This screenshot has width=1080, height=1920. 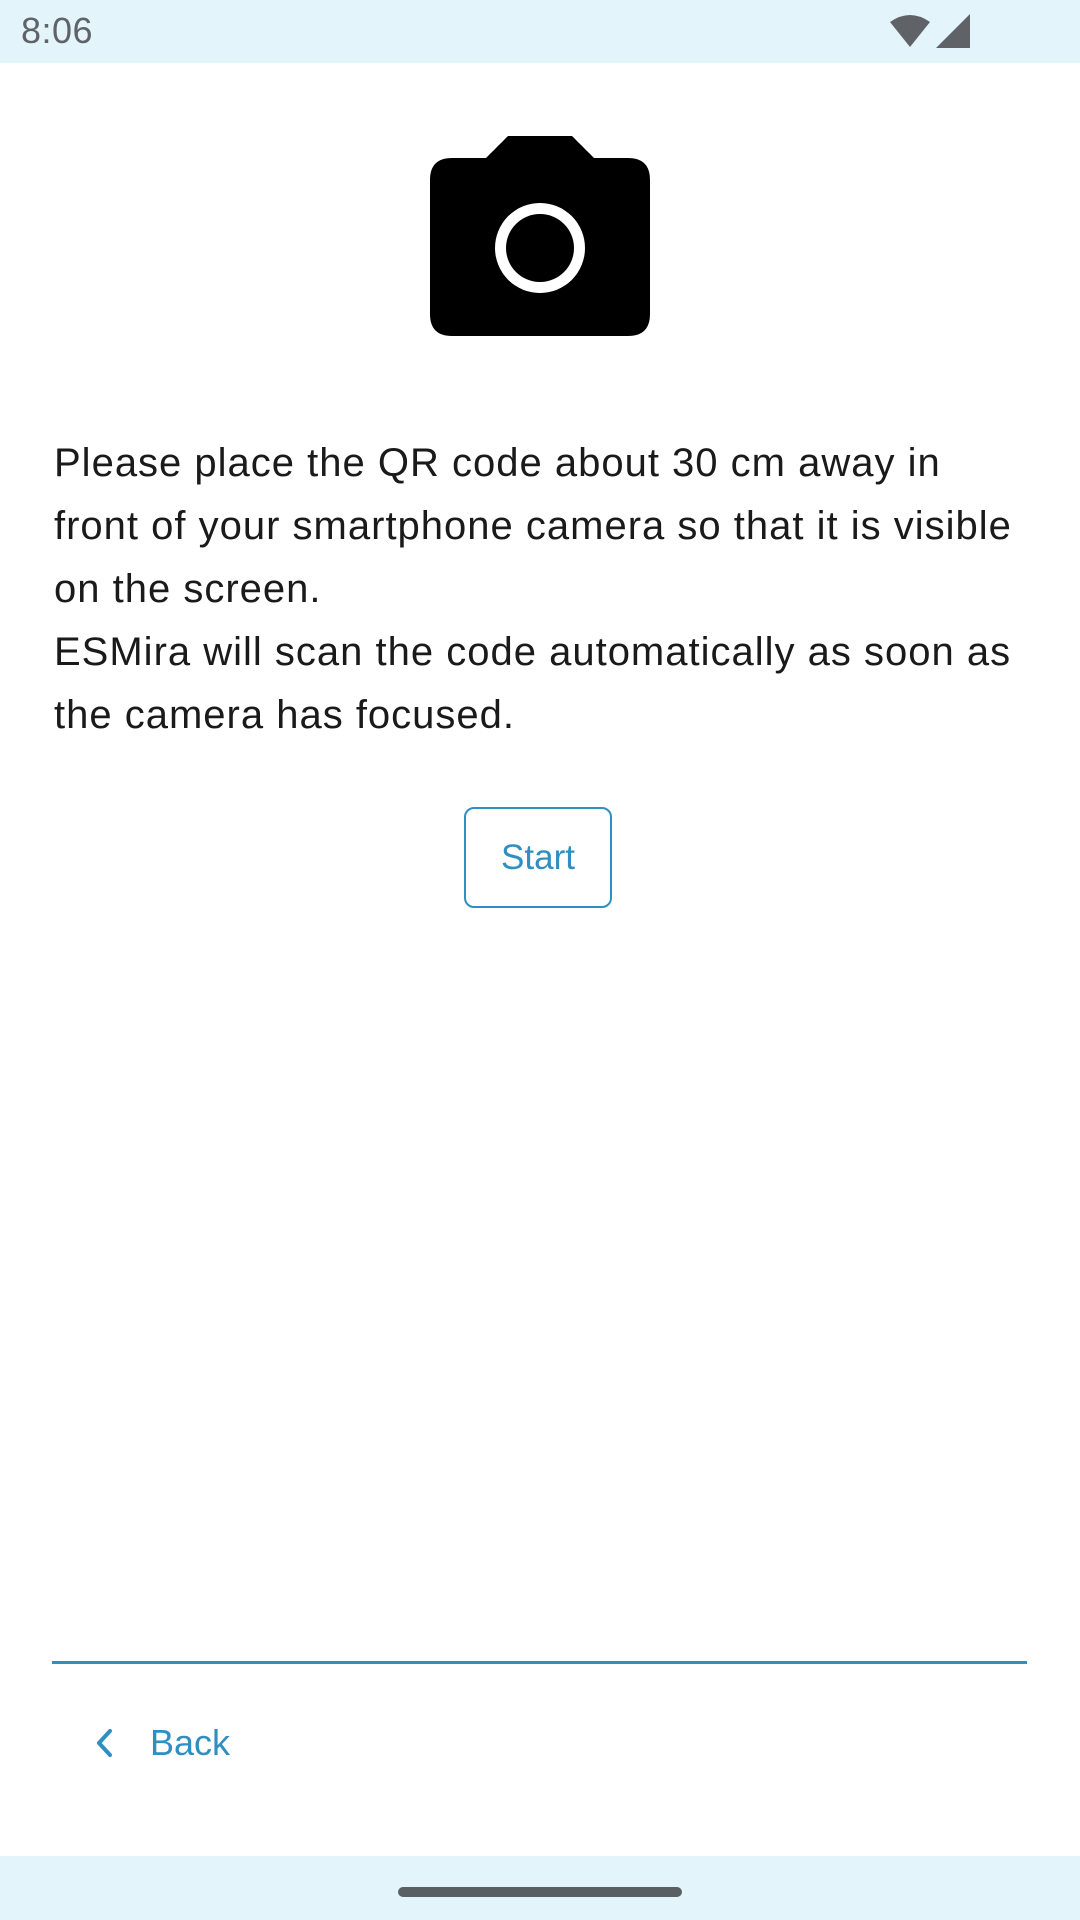 I want to click on status-time: 8:06, so click(x=57, y=30).